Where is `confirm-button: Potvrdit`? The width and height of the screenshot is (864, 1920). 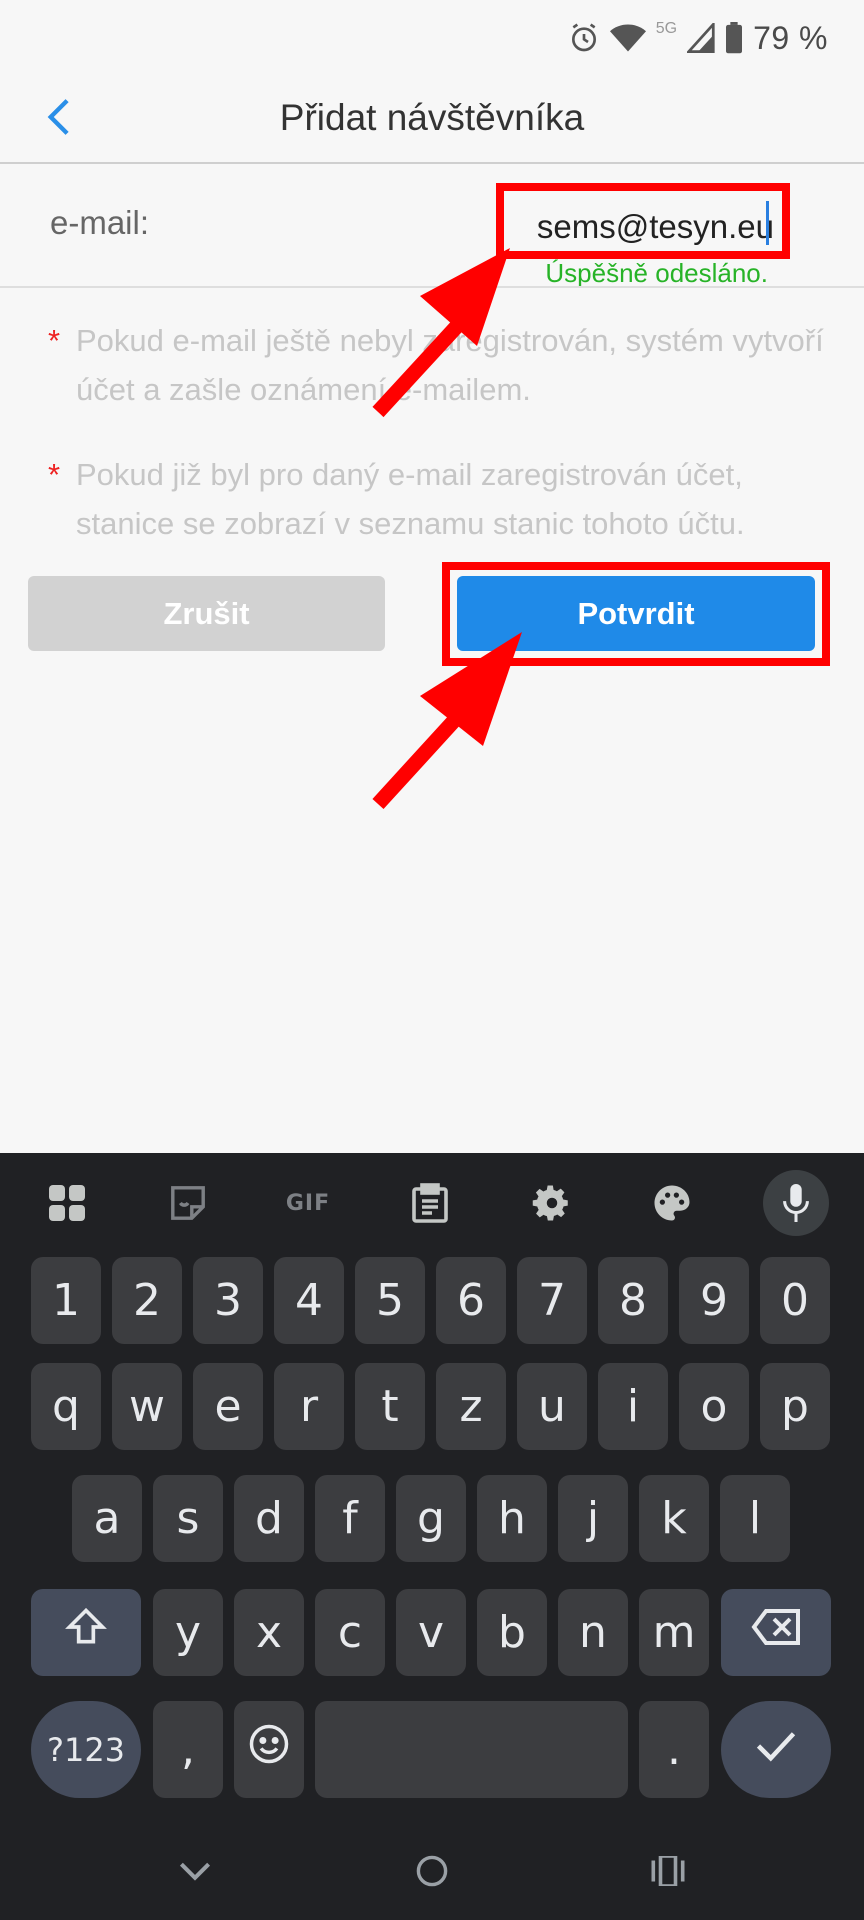
confirm-button: Potvrdit is located at coordinates (636, 613).